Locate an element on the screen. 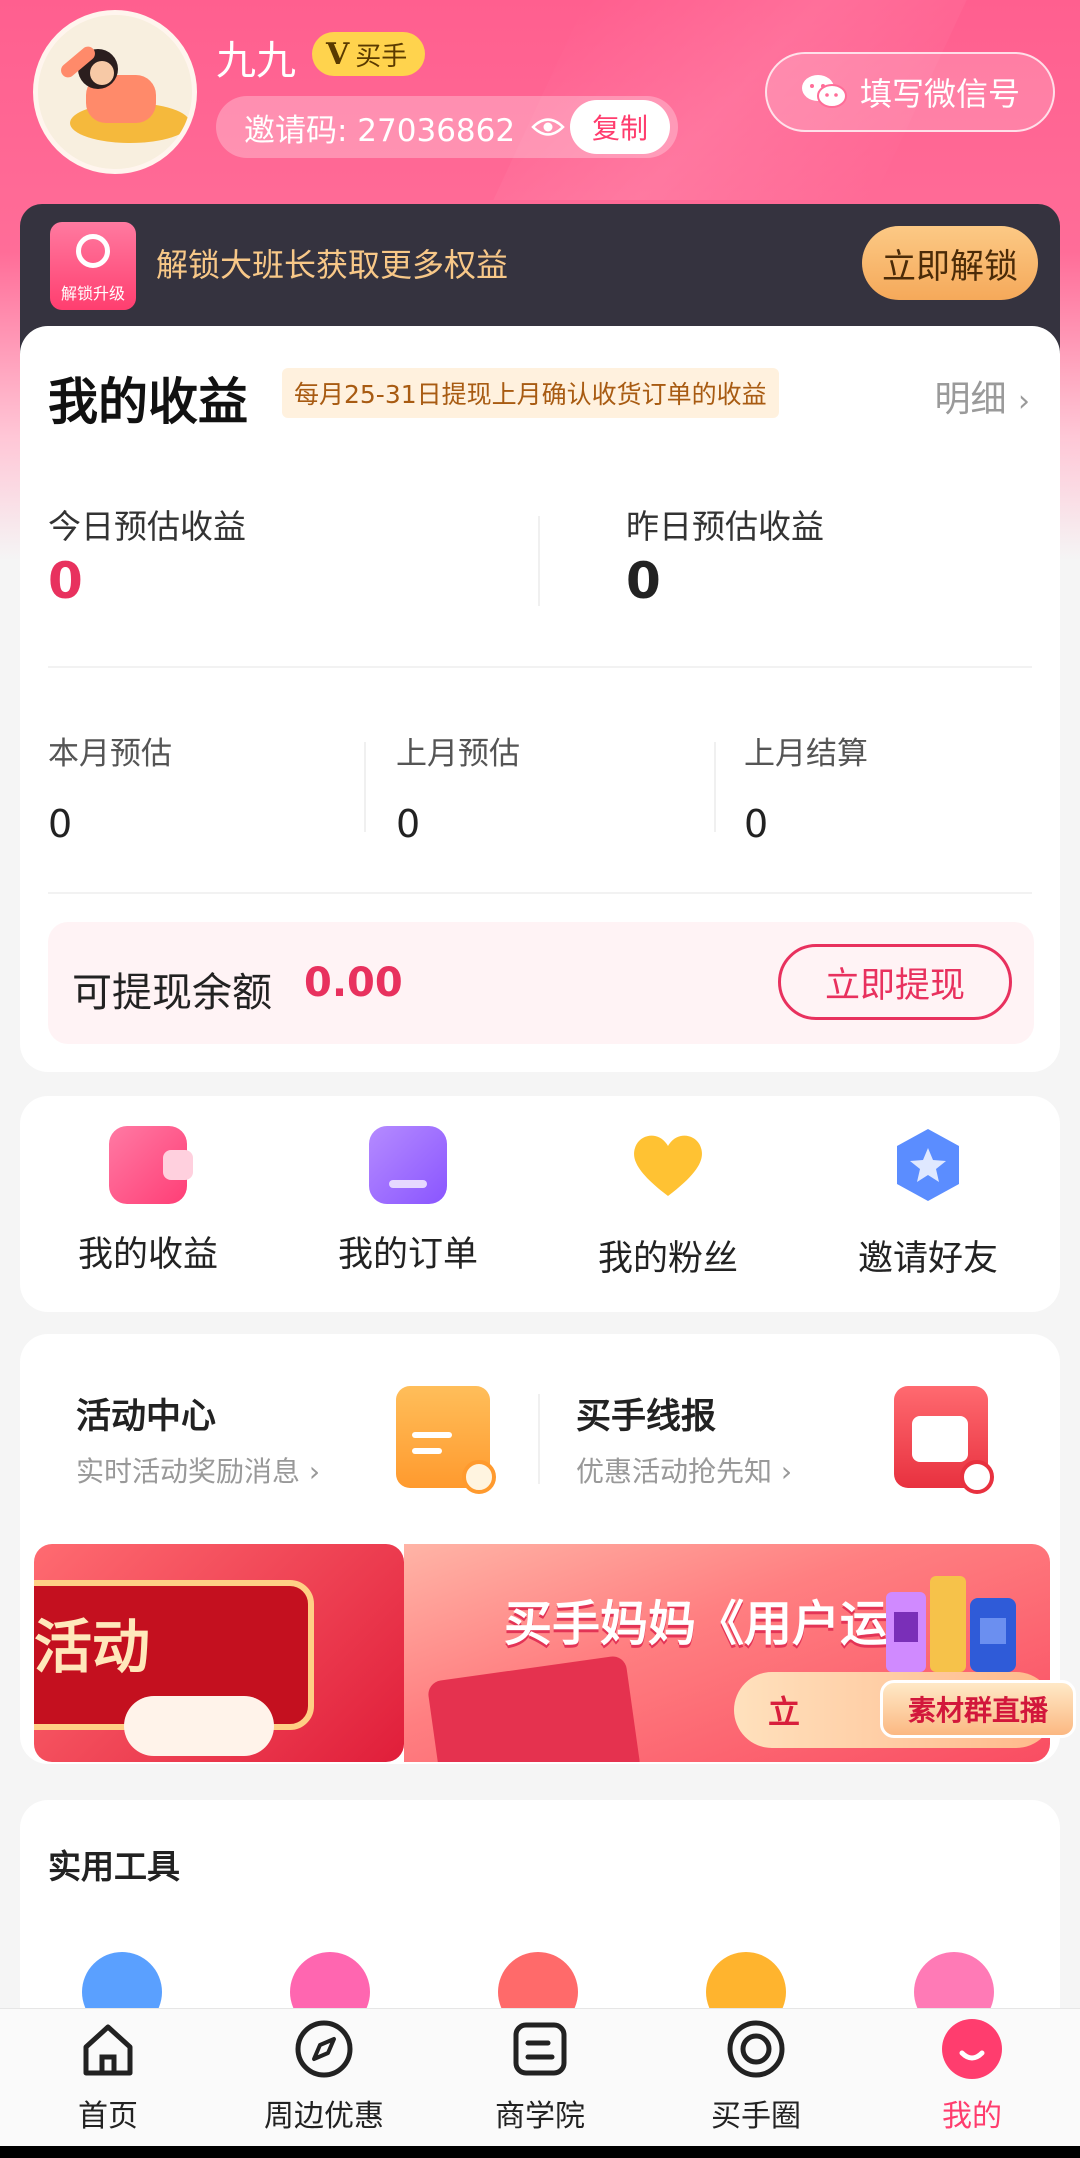 The image size is (1080, 2158). last-month-value: 0 is located at coordinates (408, 824).